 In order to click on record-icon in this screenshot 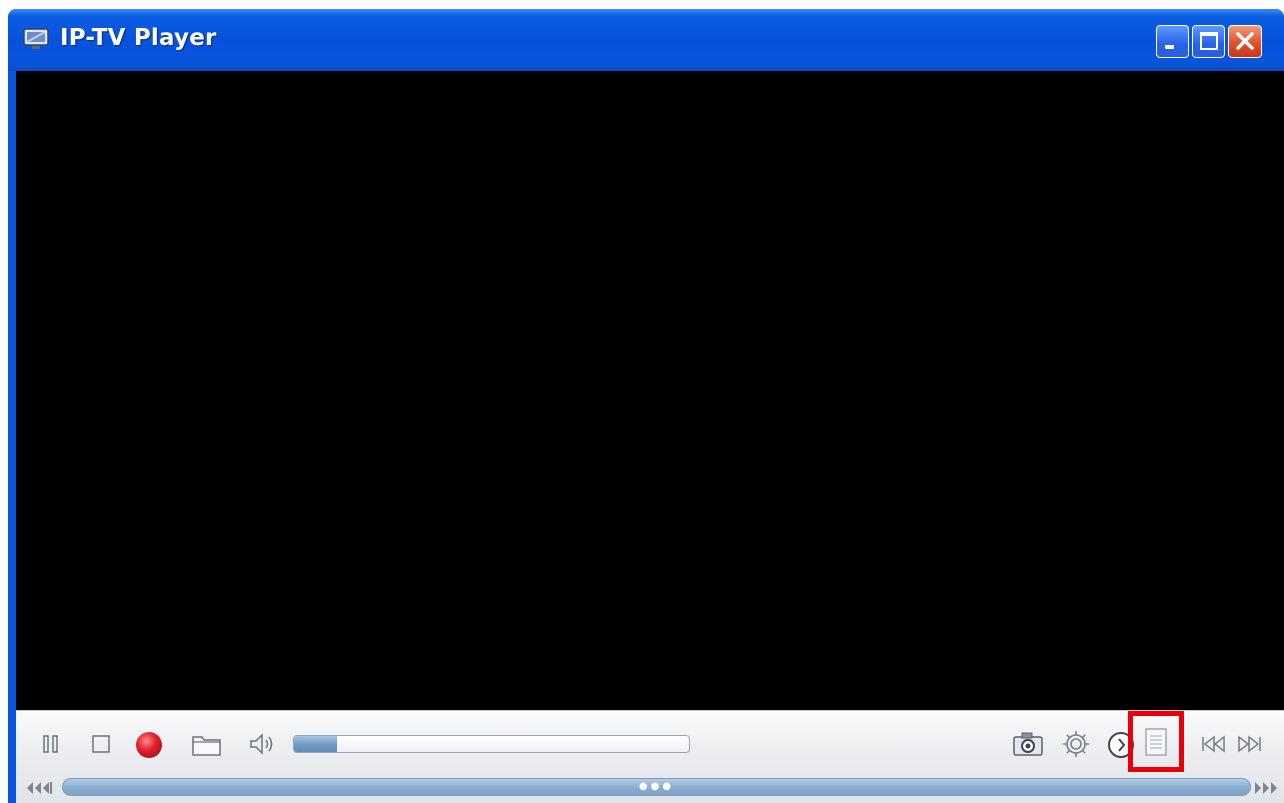, I will do `click(149, 745)`.